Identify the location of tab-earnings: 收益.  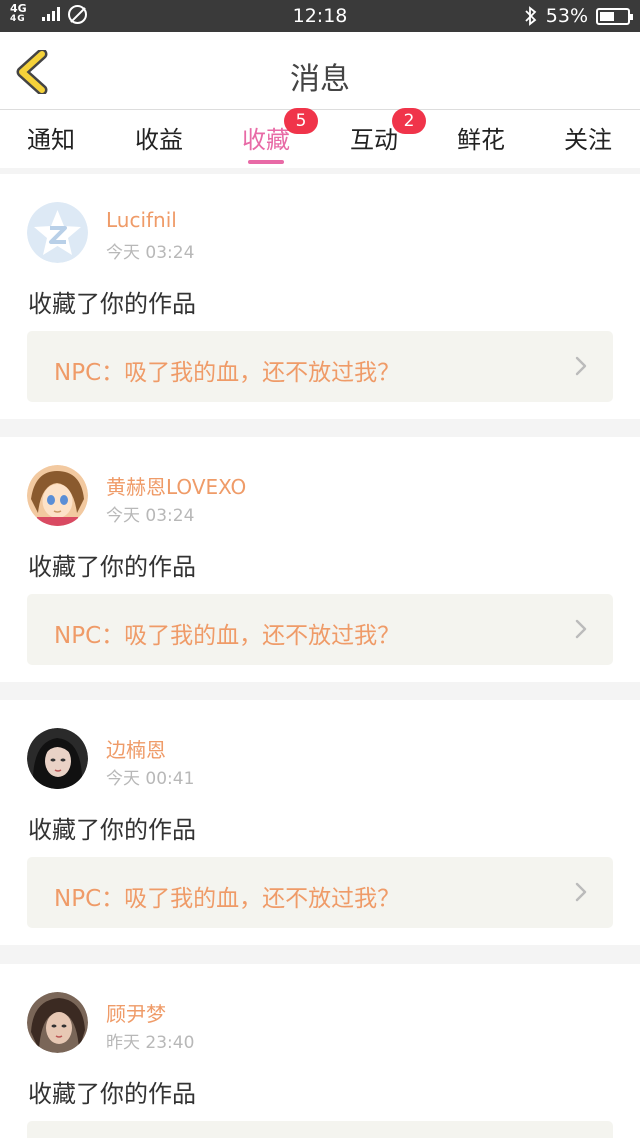
(159, 137).